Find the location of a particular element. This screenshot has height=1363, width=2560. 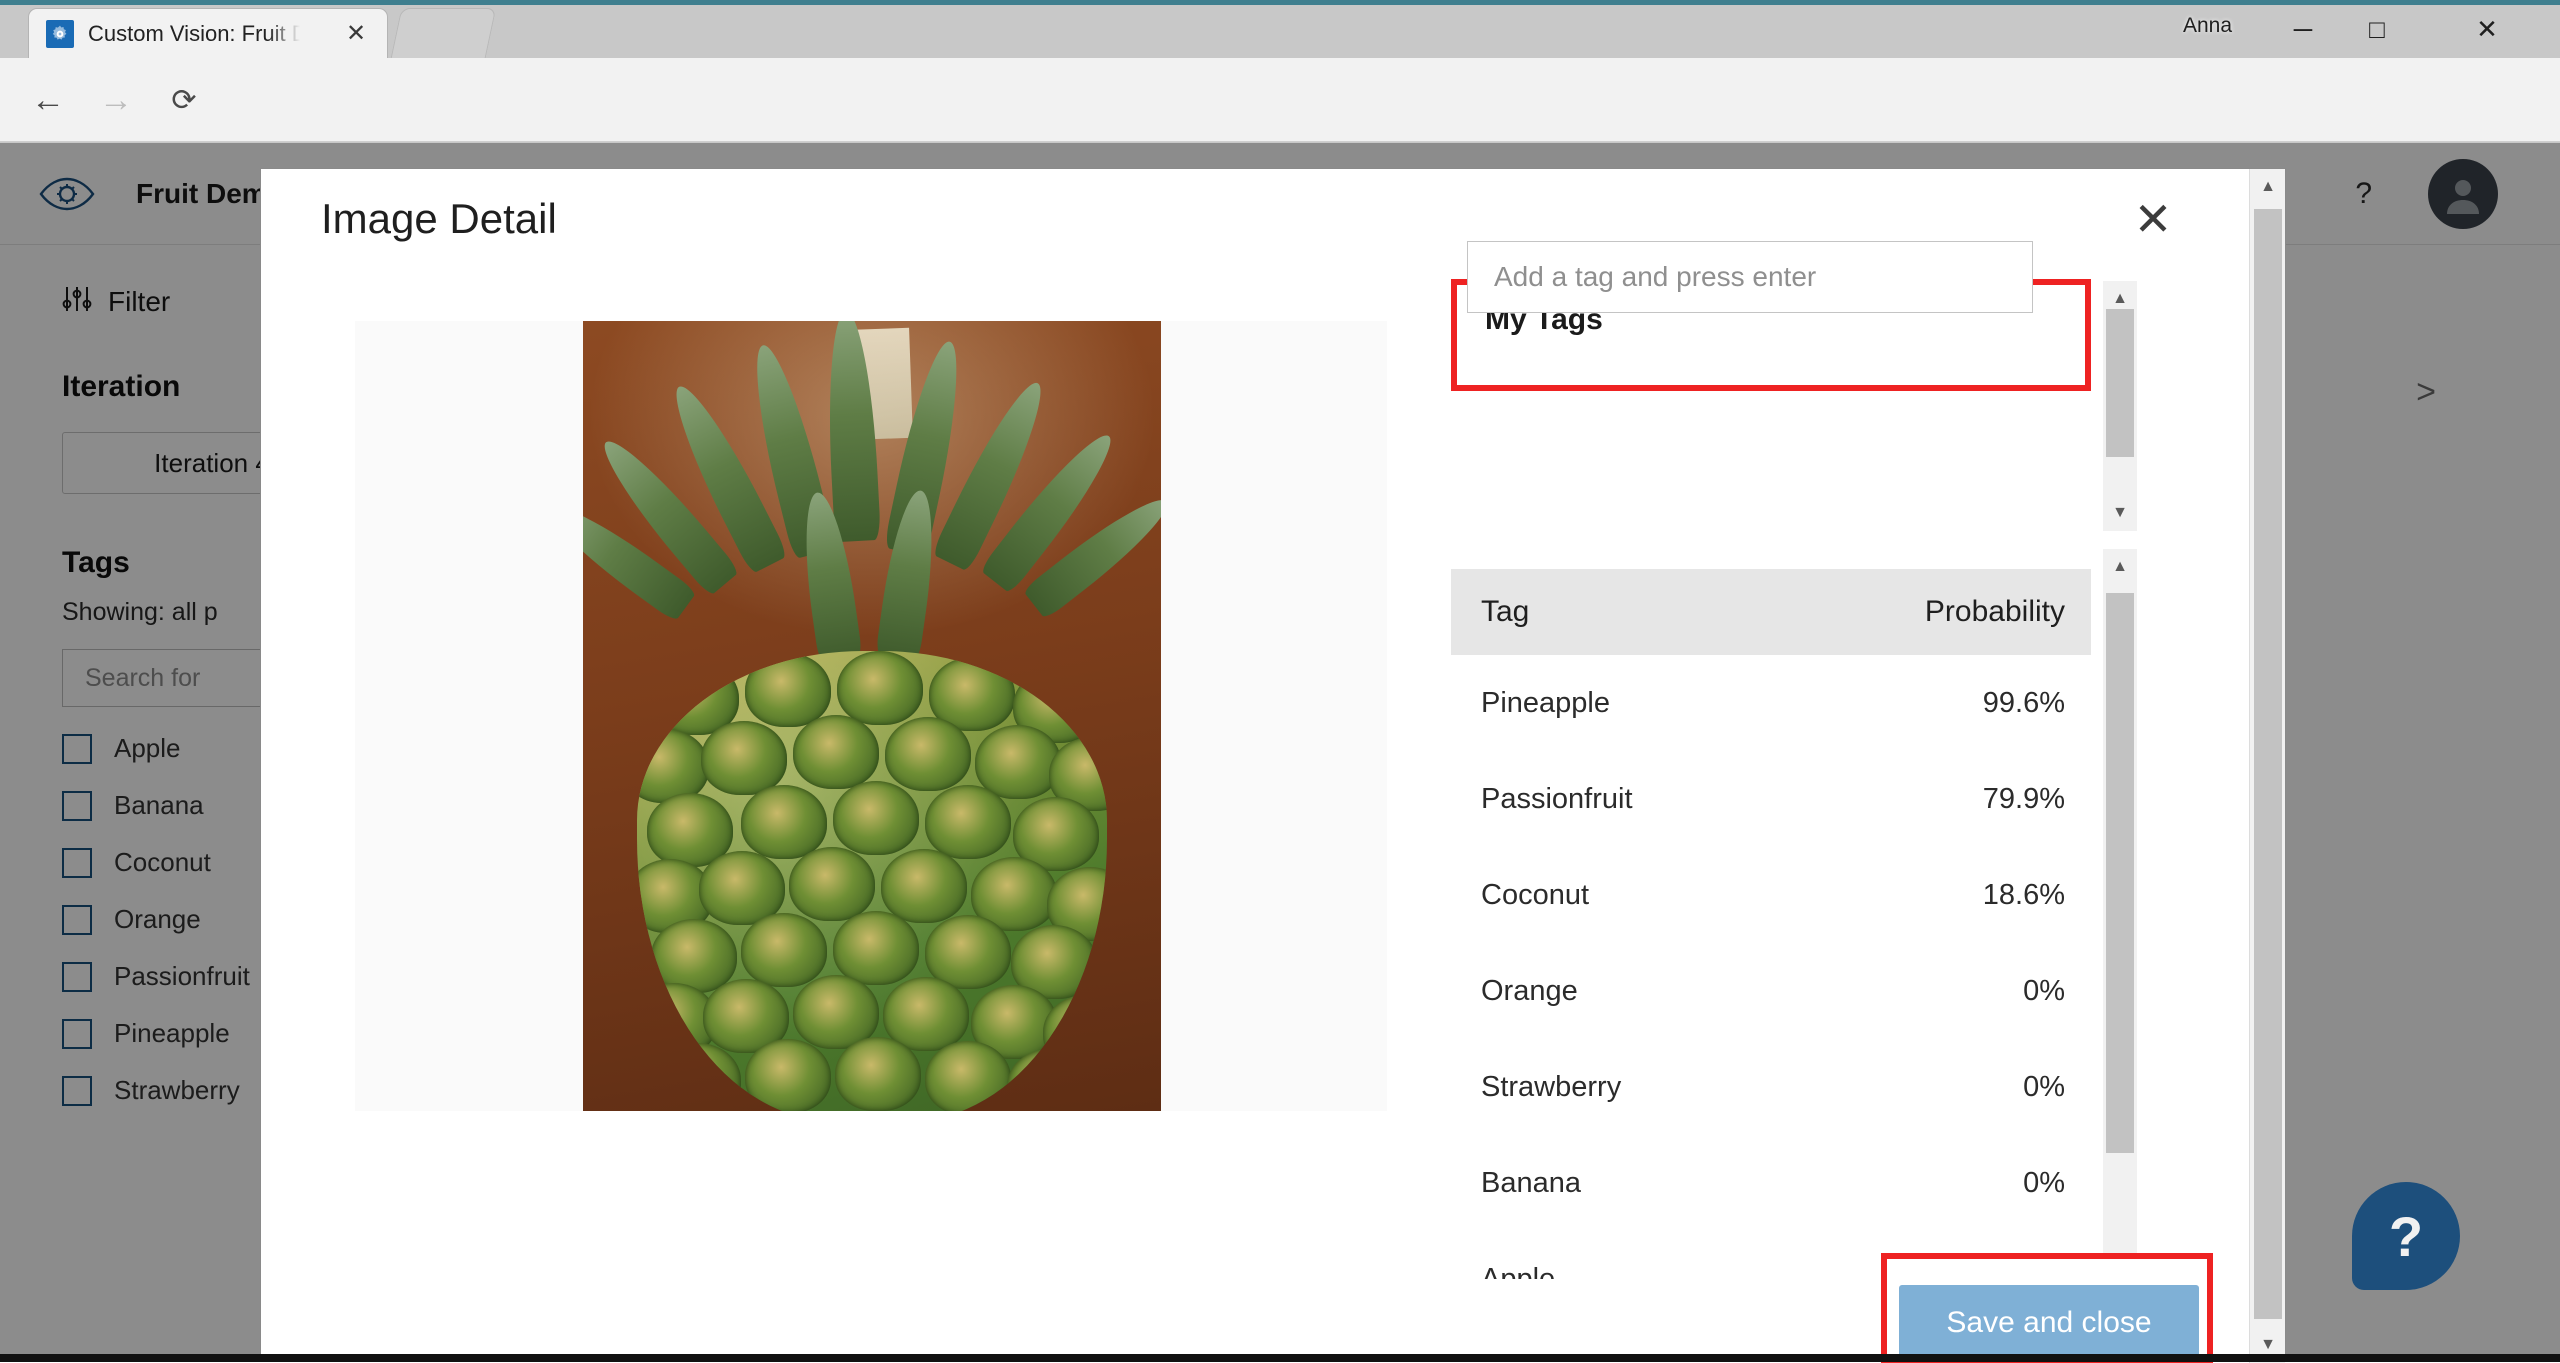

save-and-close-button: Save and close is located at coordinates (2049, 1323).